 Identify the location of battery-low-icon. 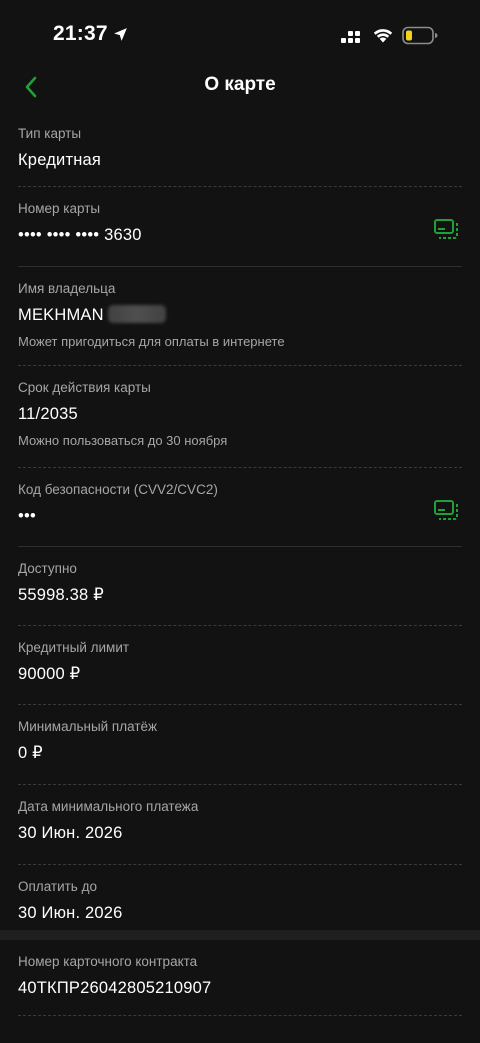
(420, 35).